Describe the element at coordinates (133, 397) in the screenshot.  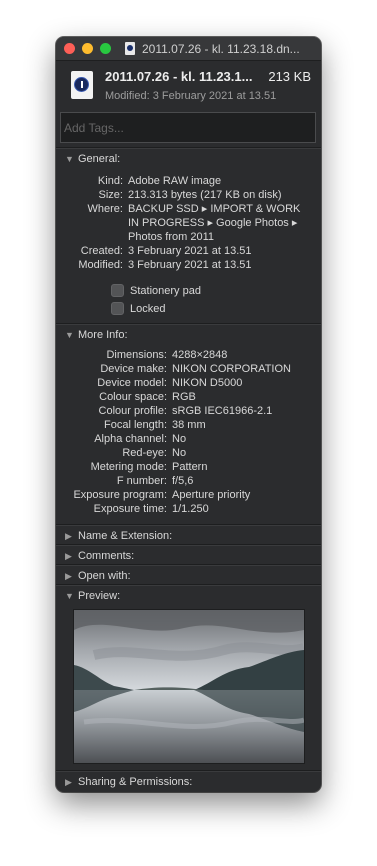
I see `colour-space-key: Colour space:` at that location.